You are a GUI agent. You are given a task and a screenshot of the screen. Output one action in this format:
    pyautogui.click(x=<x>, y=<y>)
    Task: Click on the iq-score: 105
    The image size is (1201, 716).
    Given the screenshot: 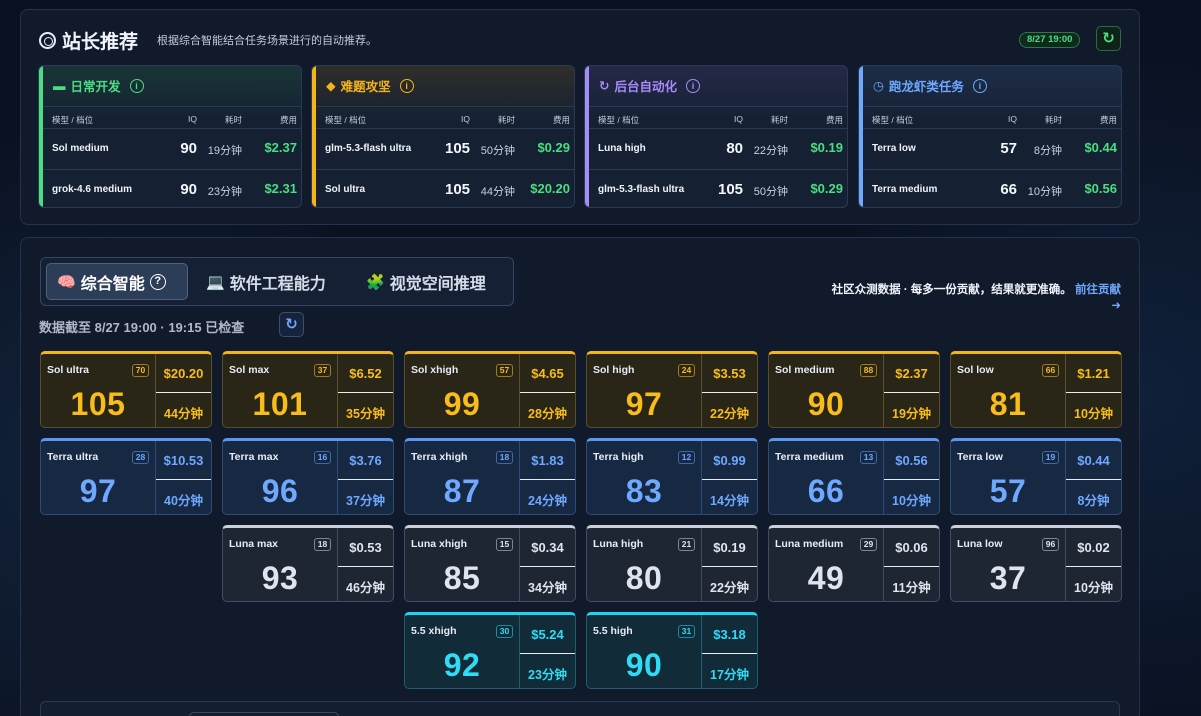 What is the action you would take?
    pyautogui.click(x=98, y=404)
    